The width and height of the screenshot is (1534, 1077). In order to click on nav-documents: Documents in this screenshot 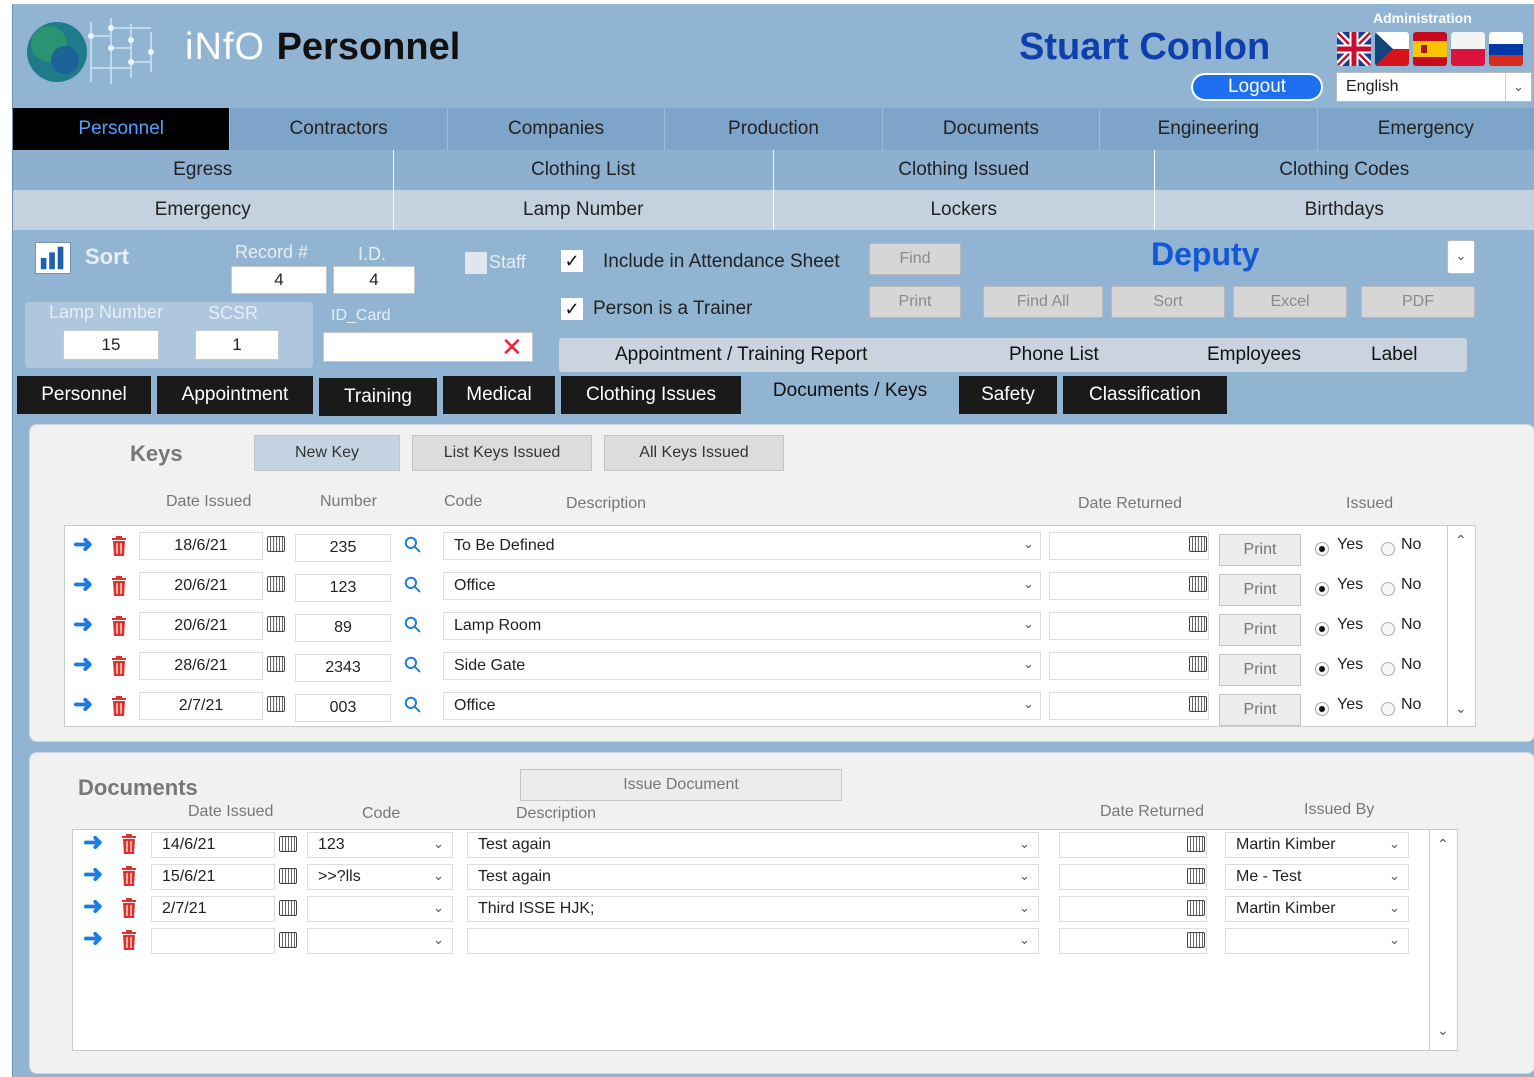, I will do `click(991, 129)`.